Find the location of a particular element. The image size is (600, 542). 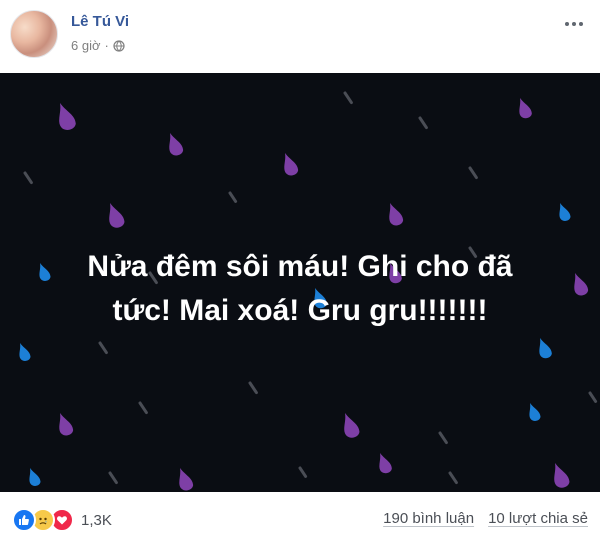

post-footer: 1,3K 190 bình luận 10 lượt chia sẻ is located at coordinates (300, 519).